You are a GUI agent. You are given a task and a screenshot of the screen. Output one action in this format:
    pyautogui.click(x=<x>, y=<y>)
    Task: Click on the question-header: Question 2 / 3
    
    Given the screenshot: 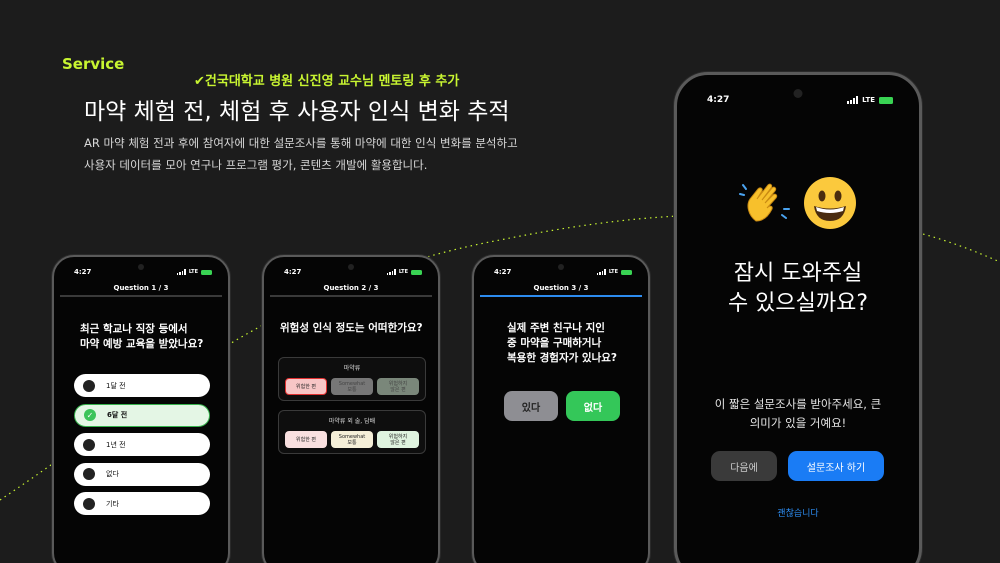 What is the action you would take?
    pyautogui.click(x=351, y=288)
    